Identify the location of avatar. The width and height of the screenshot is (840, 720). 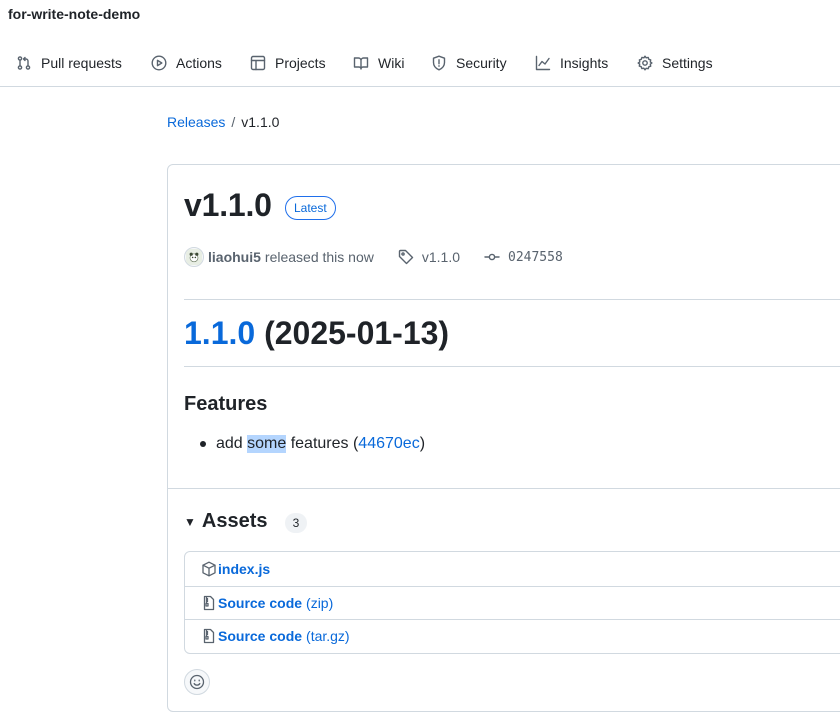
(194, 257).